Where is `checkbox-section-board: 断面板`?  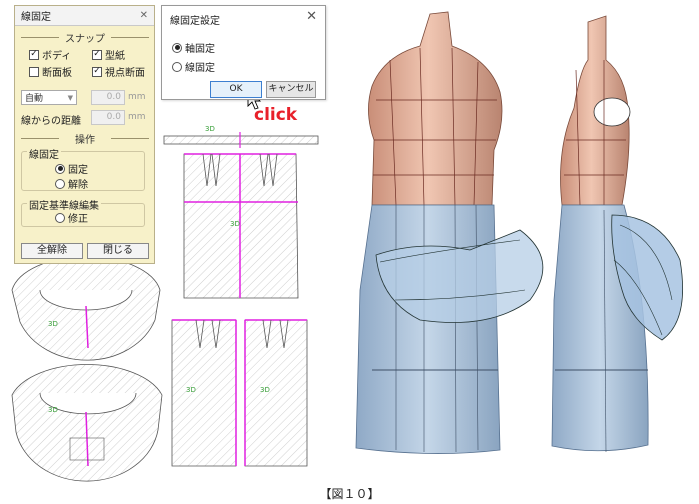 checkbox-section-board: 断面板 is located at coordinates (50, 71).